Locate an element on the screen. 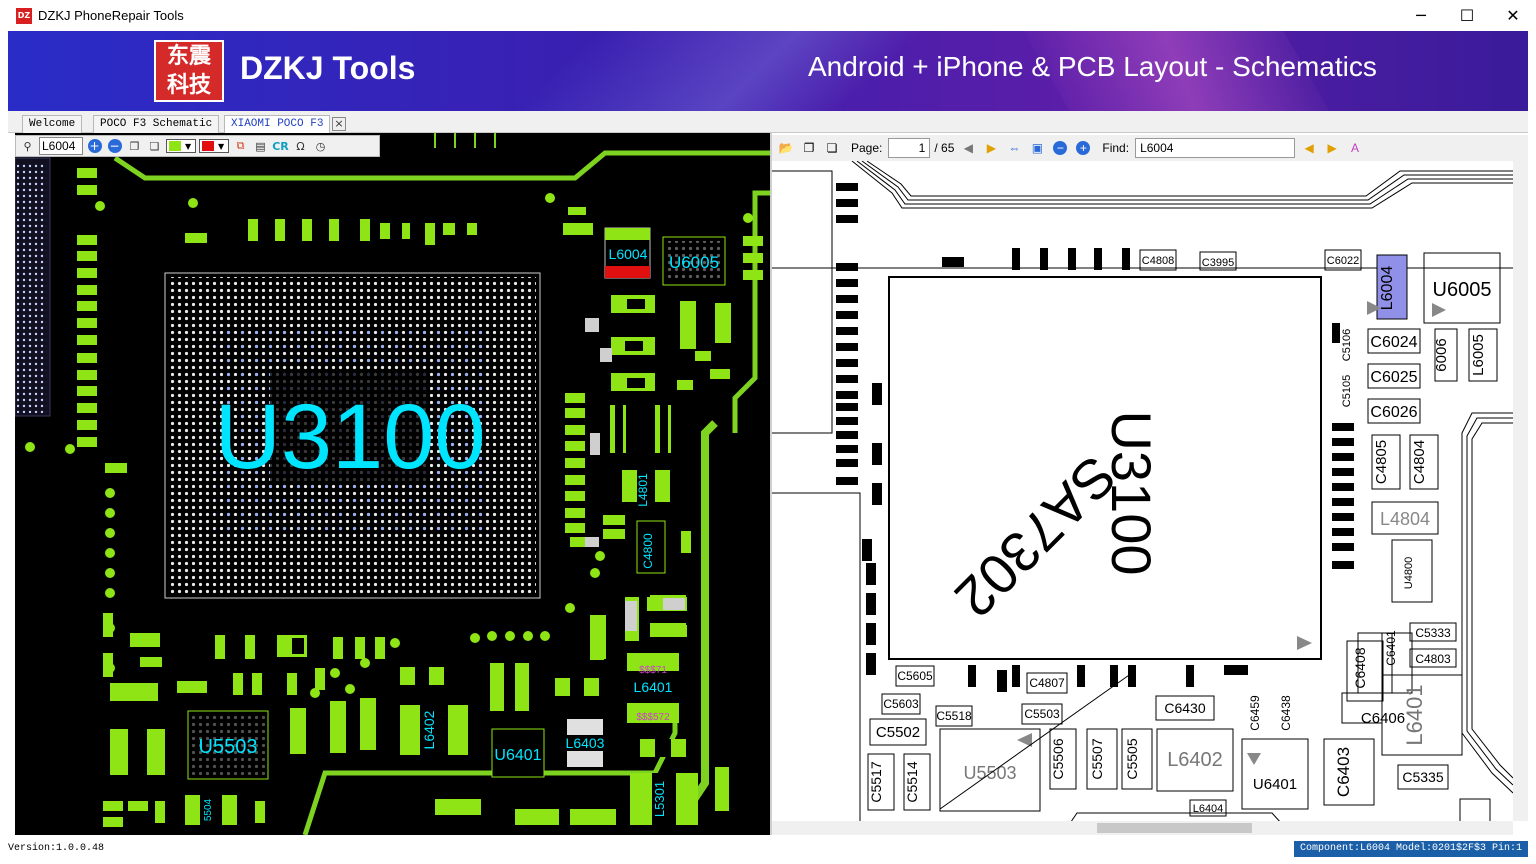 This screenshot has width=1536, height=864. component-label: C6403 is located at coordinates (1343, 772).